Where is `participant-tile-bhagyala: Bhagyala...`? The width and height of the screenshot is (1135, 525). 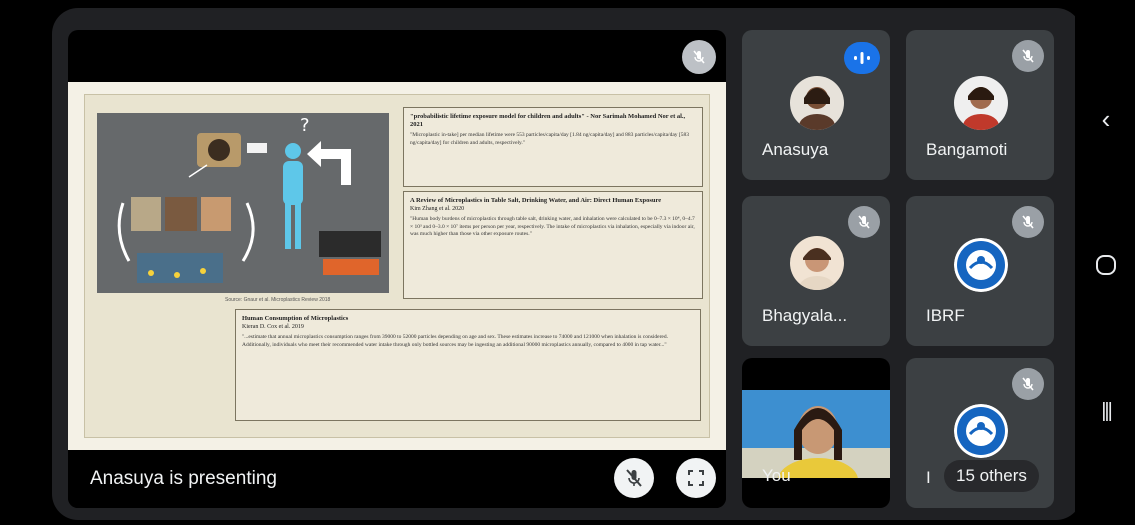
participant-tile-bhagyala: Bhagyala... is located at coordinates (816, 271).